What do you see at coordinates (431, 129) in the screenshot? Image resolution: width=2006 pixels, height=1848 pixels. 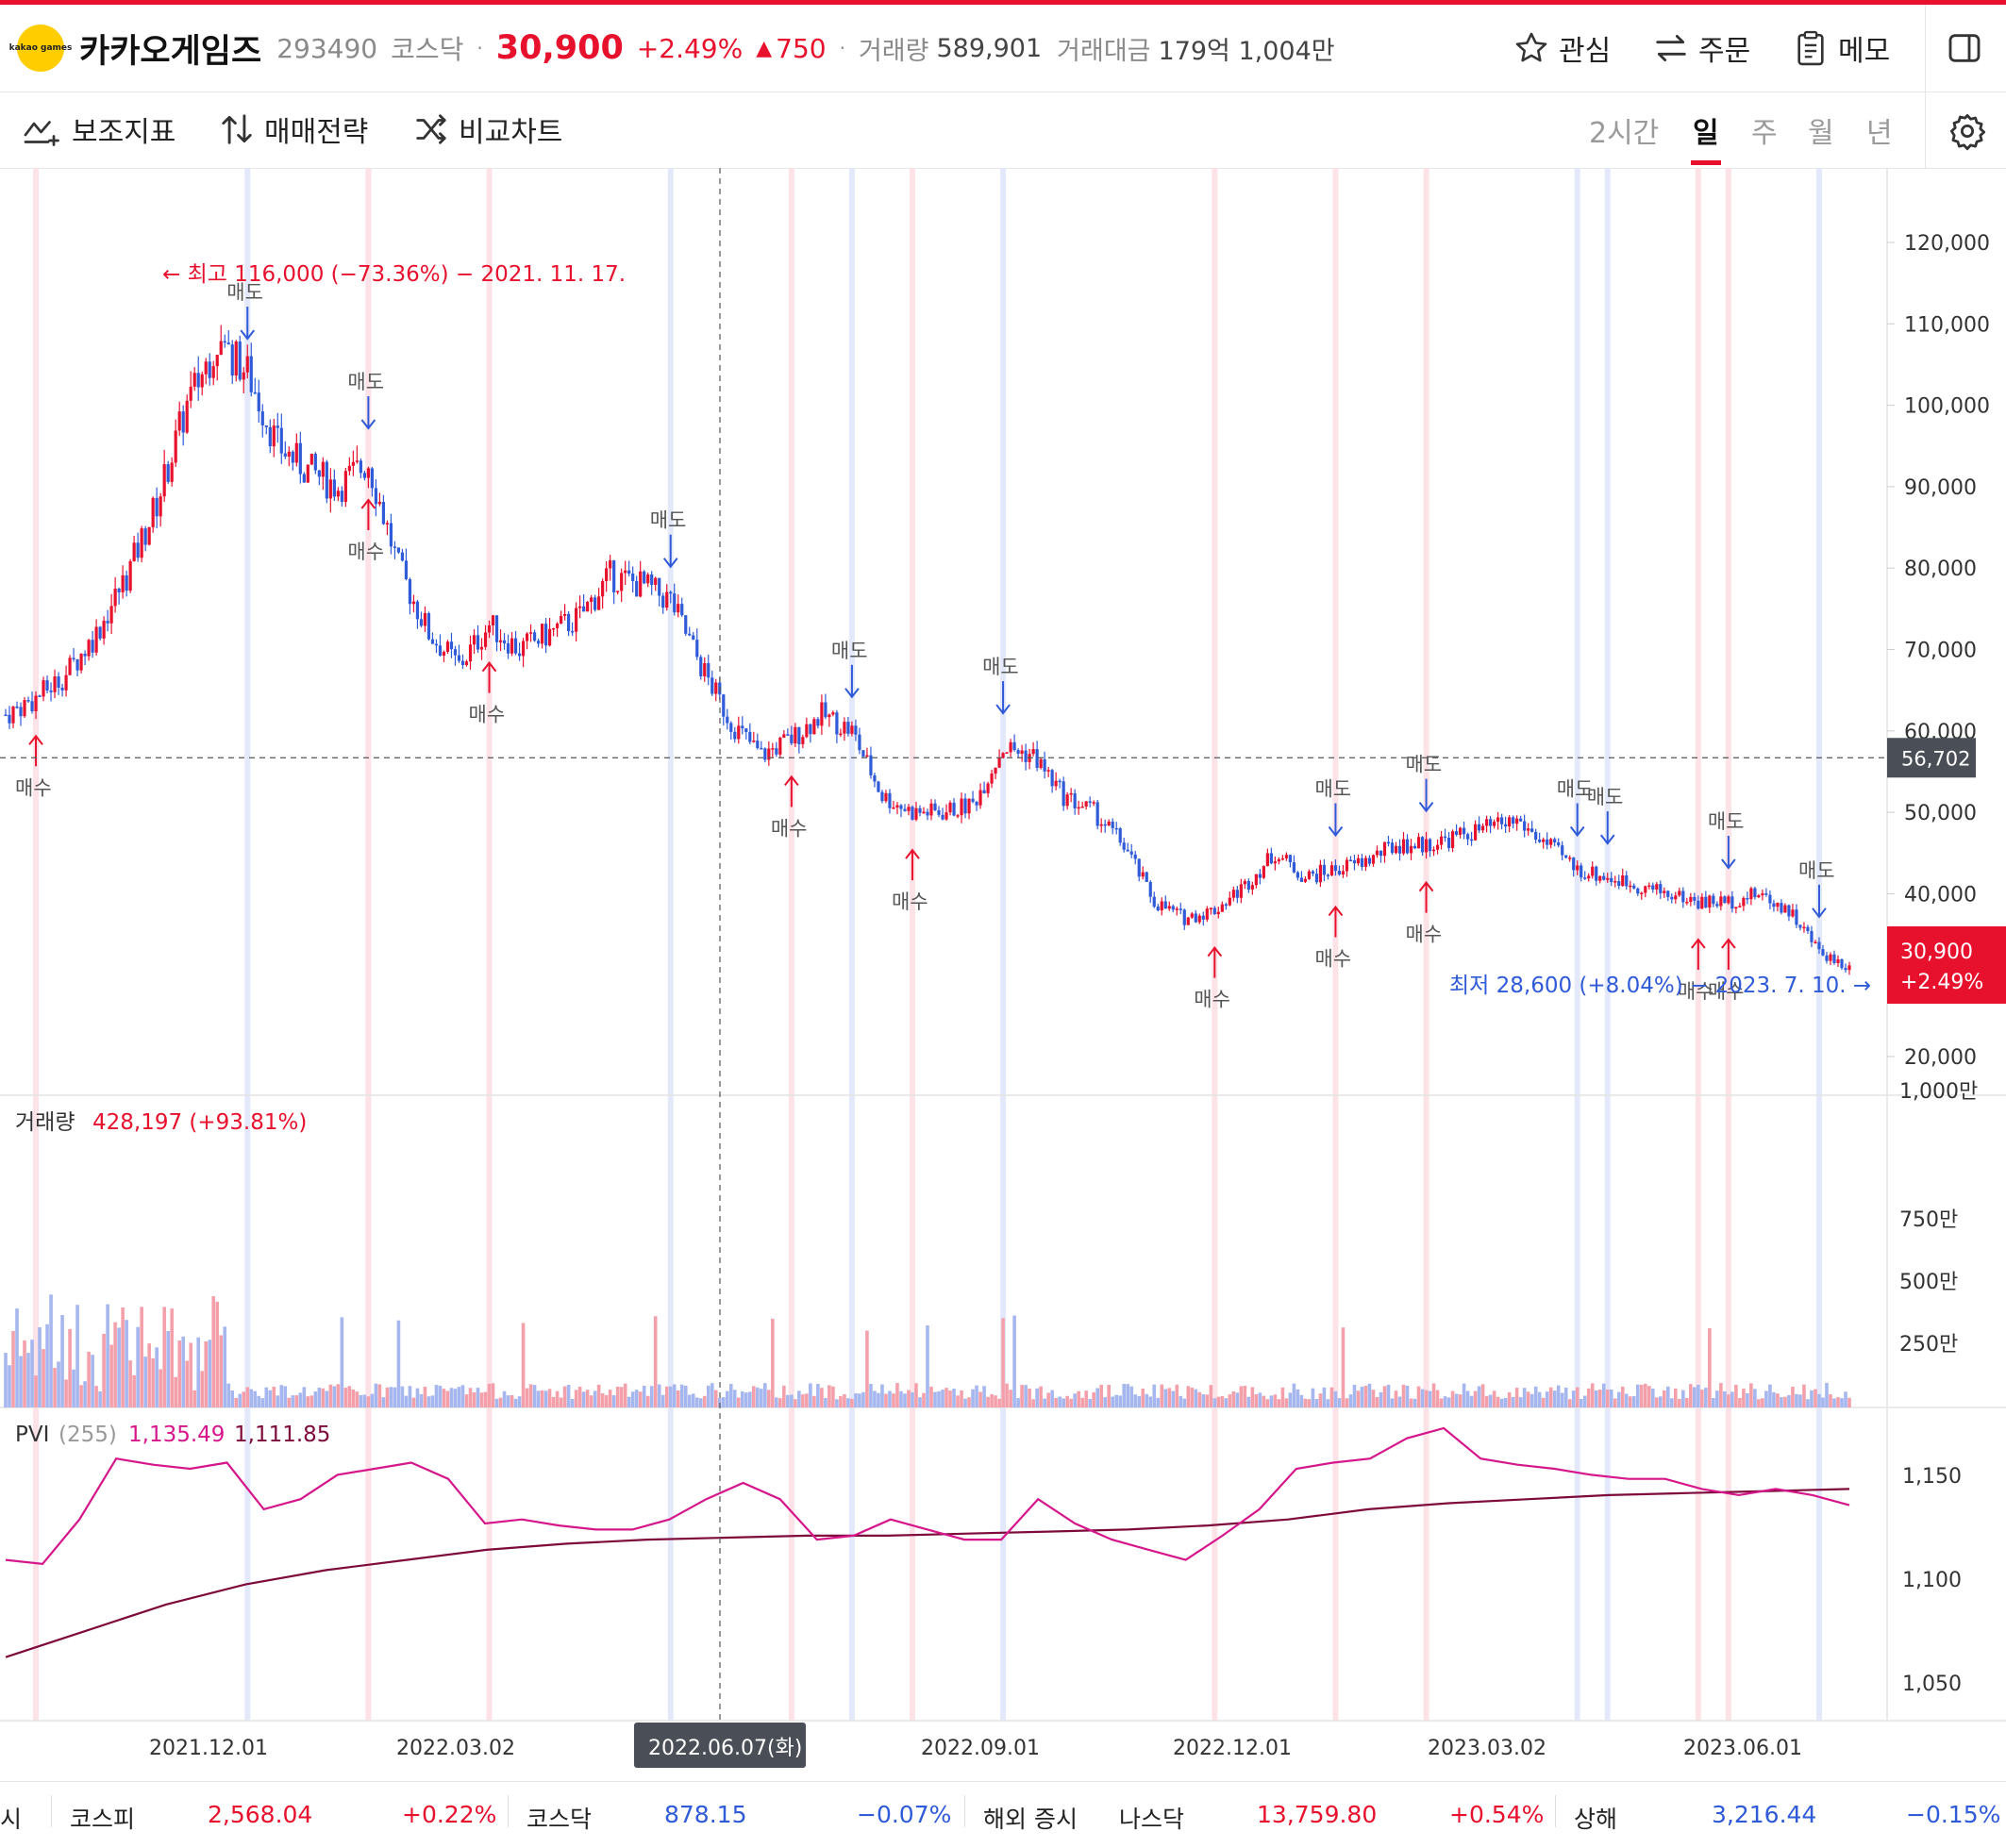 I see `shuffle-icon` at bounding box center [431, 129].